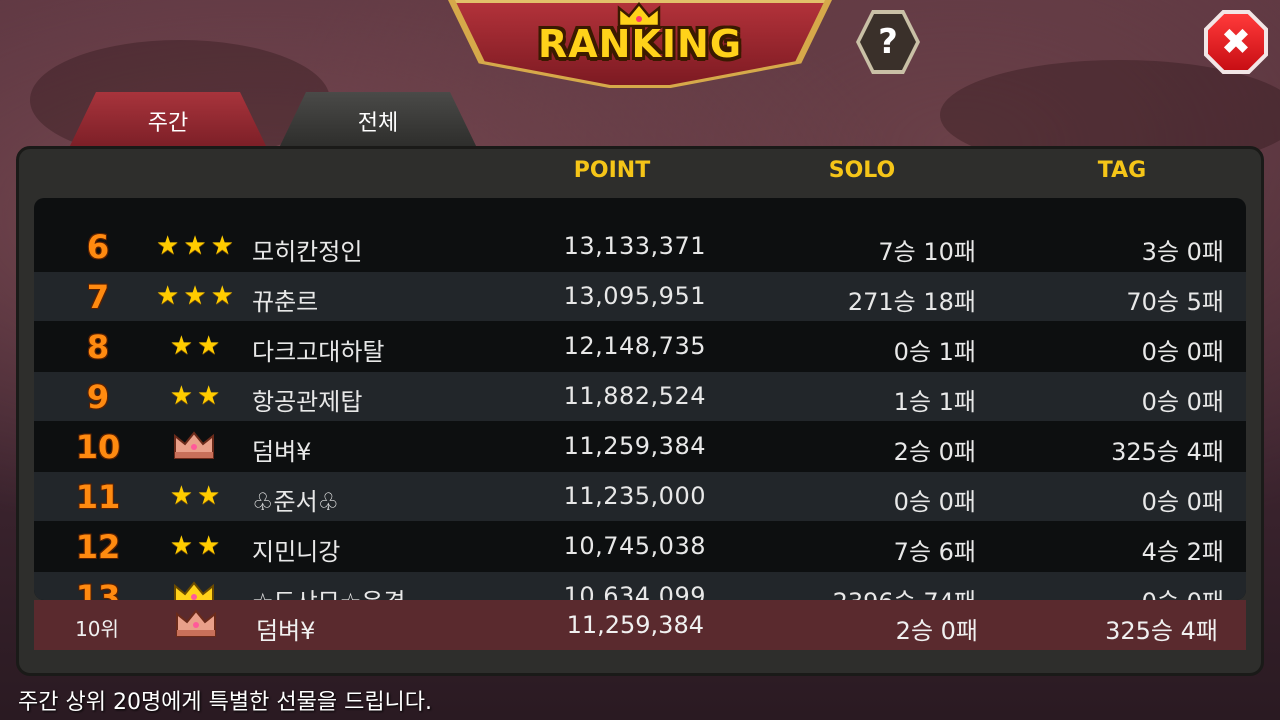 The width and height of the screenshot is (1280, 720). I want to click on rank-number: 13, so click(98, 589).